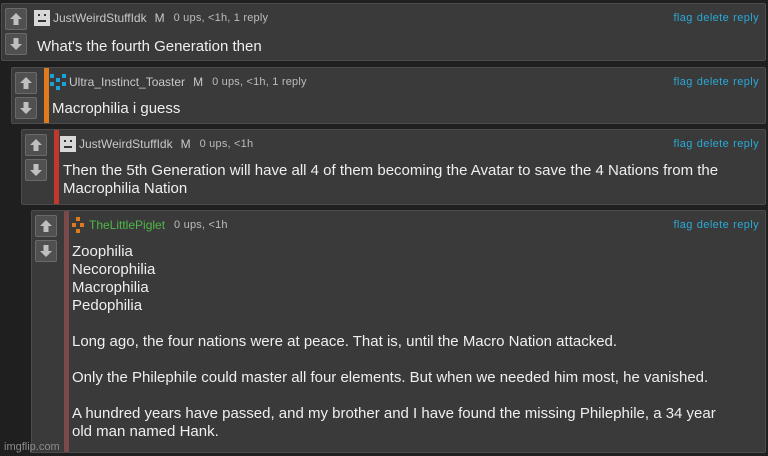  Describe the element at coordinates (403, 109) in the screenshot. I see `comment-text: Macrophilia i guess` at that location.